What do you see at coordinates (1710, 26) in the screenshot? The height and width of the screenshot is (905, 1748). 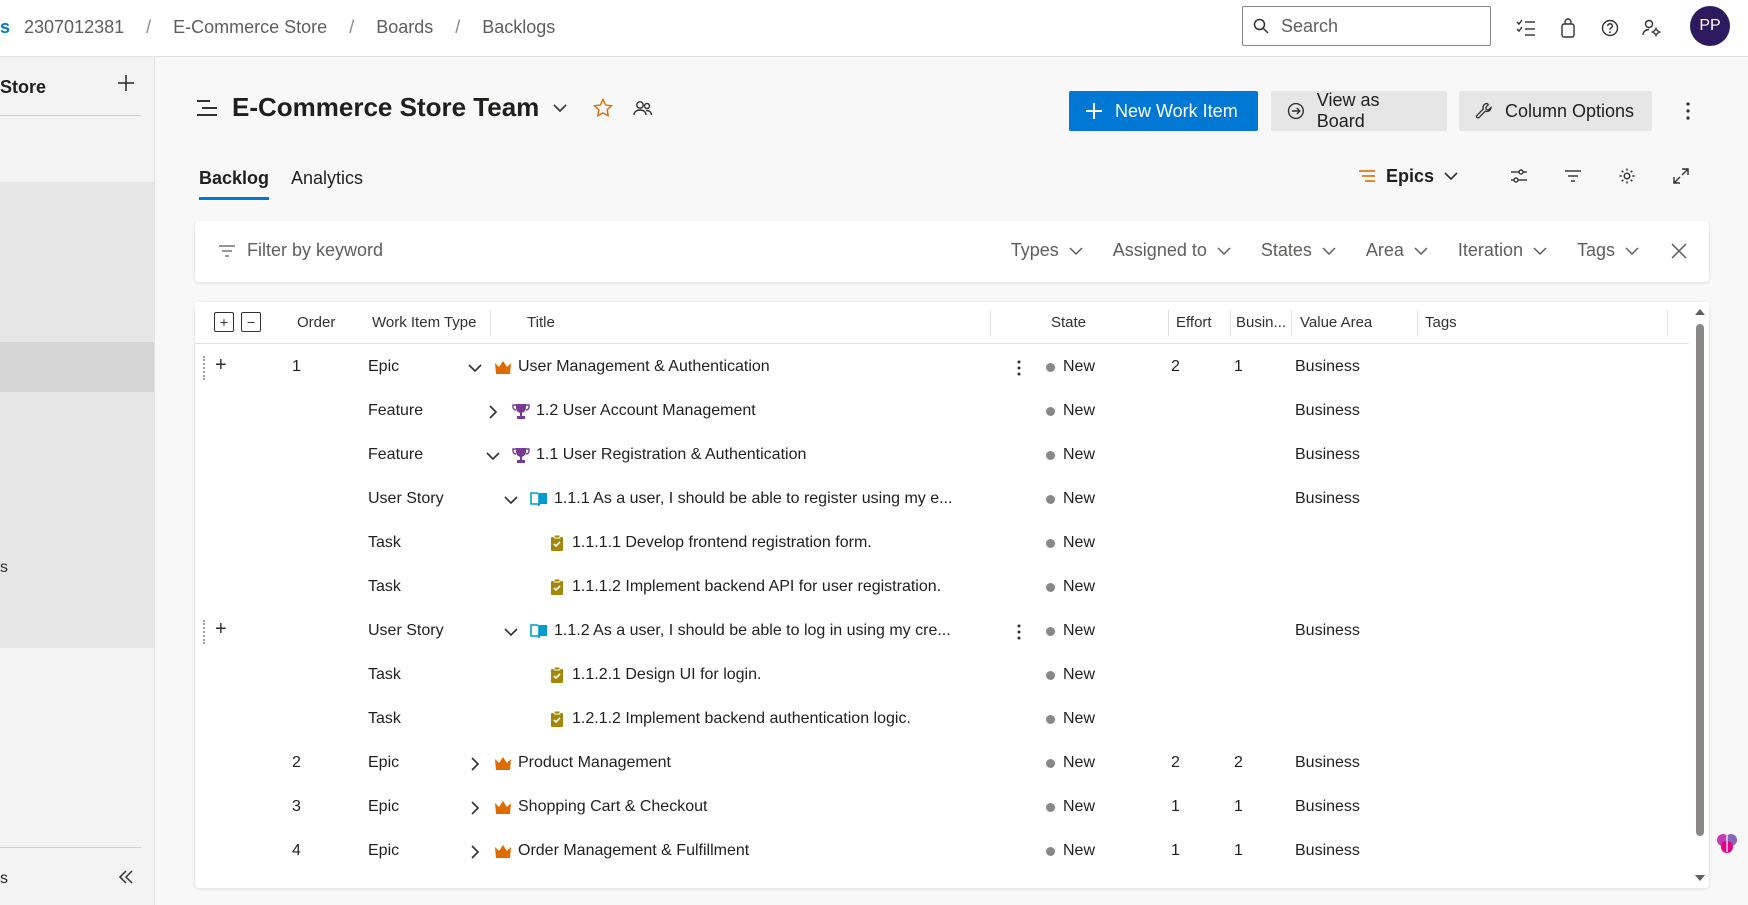 I see `avatar: PP` at bounding box center [1710, 26].